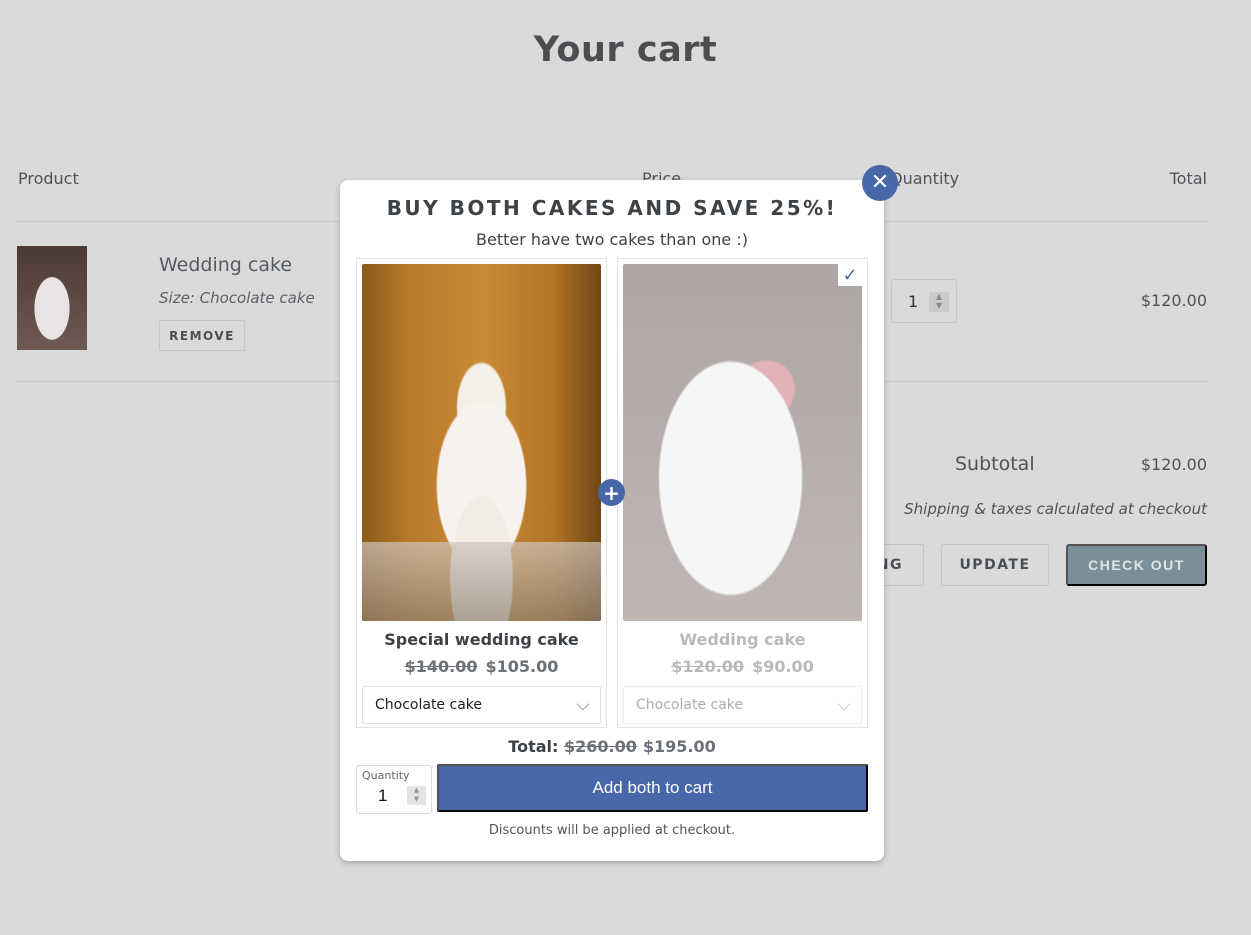 The height and width of the screenshot is (935, 1251). Describe the element at coordinates (52, 298) in the screenshot. I see `product-thumbnail` at that location.